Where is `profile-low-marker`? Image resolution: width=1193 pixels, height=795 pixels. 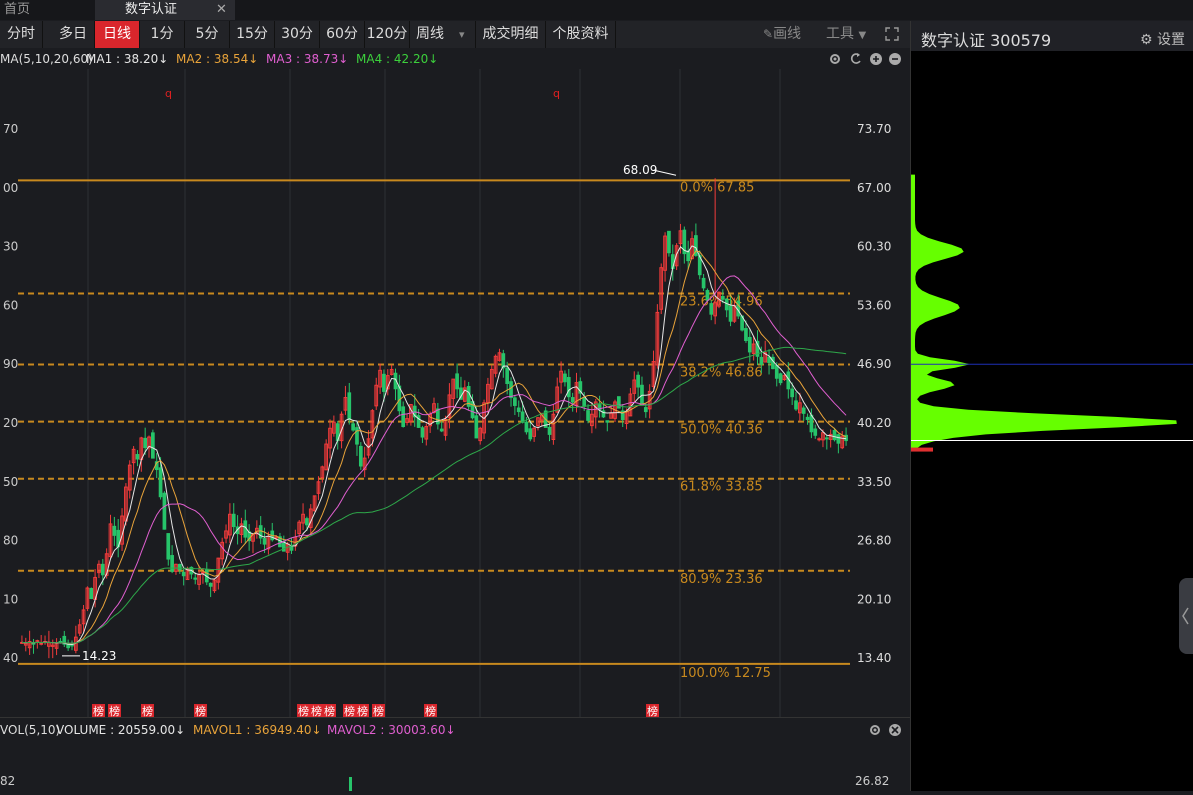
profile-low-marker is located at coordinates (922, 449).